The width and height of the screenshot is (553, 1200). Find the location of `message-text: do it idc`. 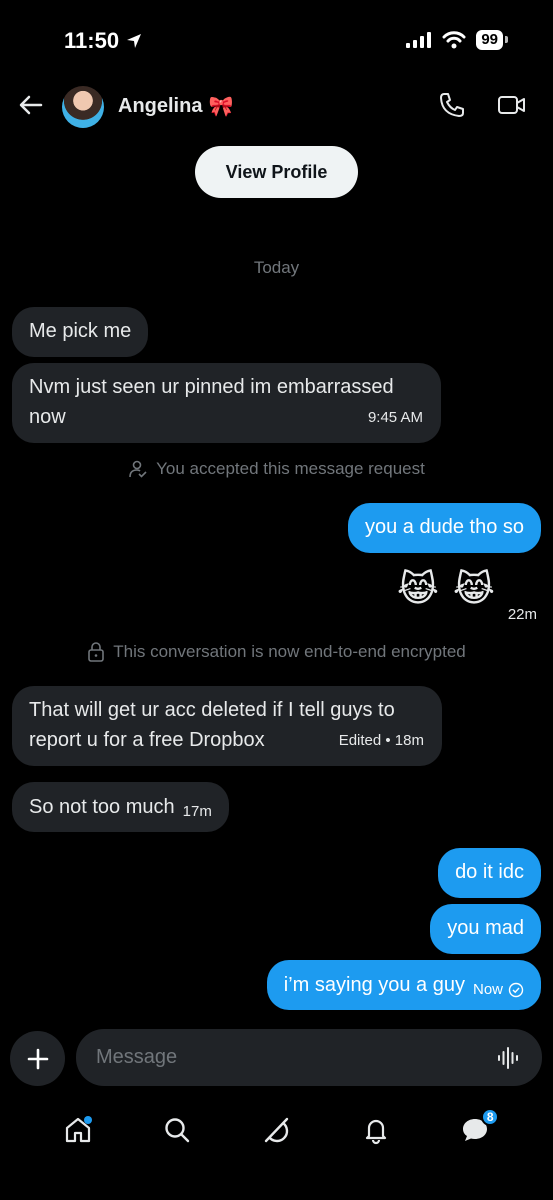

message-text: do it idc is located at coordinates (489, 872).